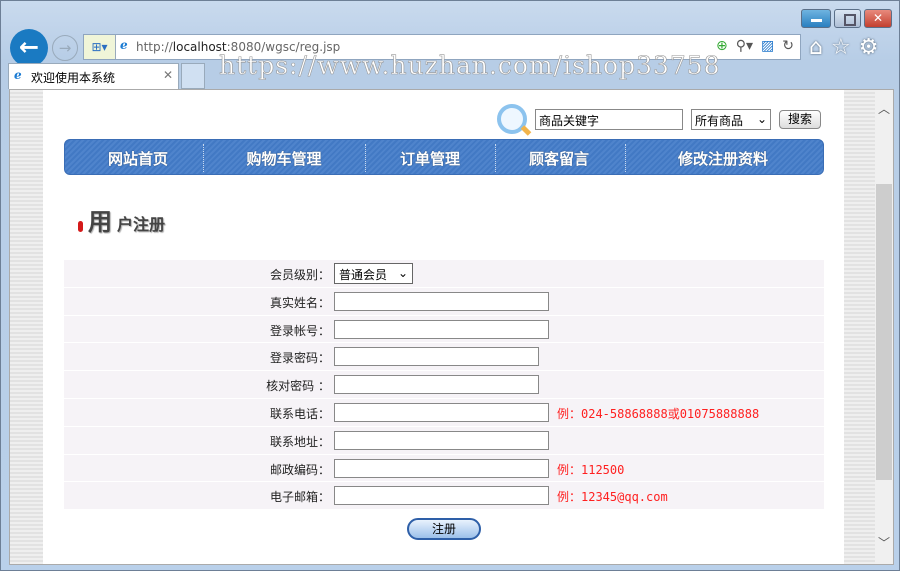 Image resolution: width=900 pixels, height=571 pixels. What do you see at coordinates (238, 47) in the screenshot?
I see `url-text: http://localhost:8080/wgsc/reg.jsp` at bounding box center [238, 47].